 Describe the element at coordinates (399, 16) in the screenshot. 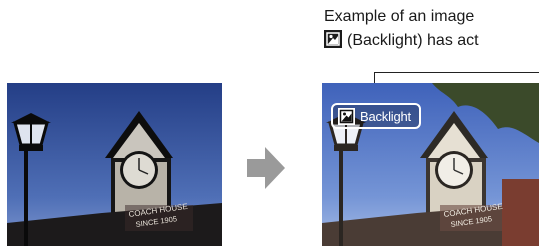

I see `caption-line-1: Example of an image` at that location.